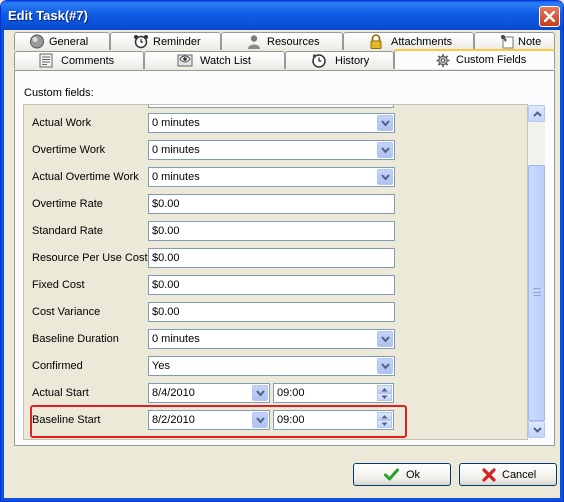  Describe the element at coordinates (271, 258) in the screenshot. I see `resource-per-use-cost-input: $0.00` at that location.